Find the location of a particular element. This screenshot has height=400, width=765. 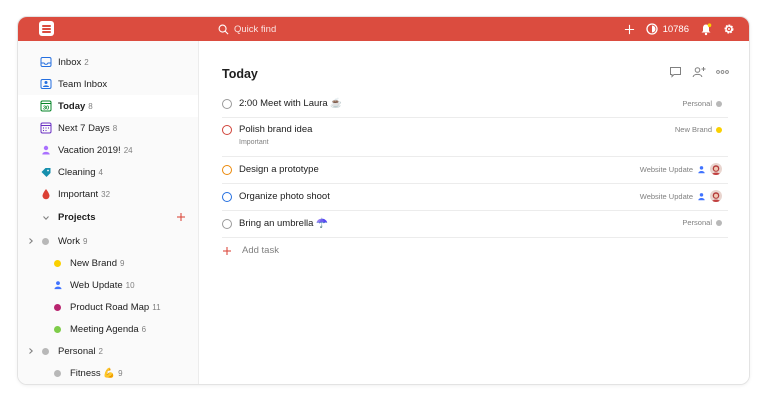

project-label: Meeting Agenda is located at coordinates (104, 329).